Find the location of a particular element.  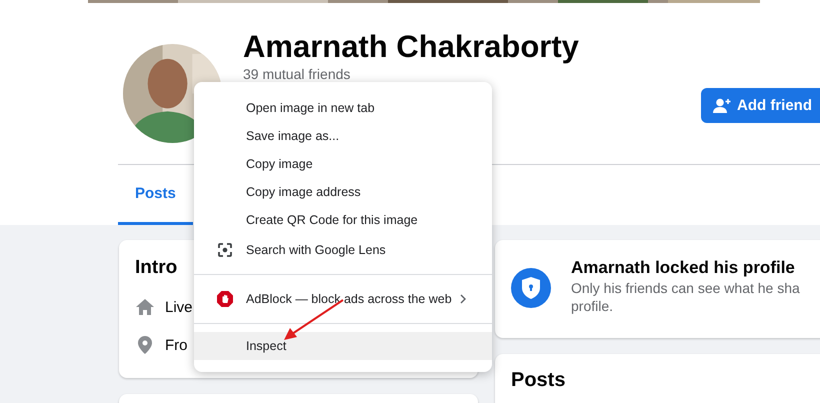

lens-icon is located at coordinates (225, 250).